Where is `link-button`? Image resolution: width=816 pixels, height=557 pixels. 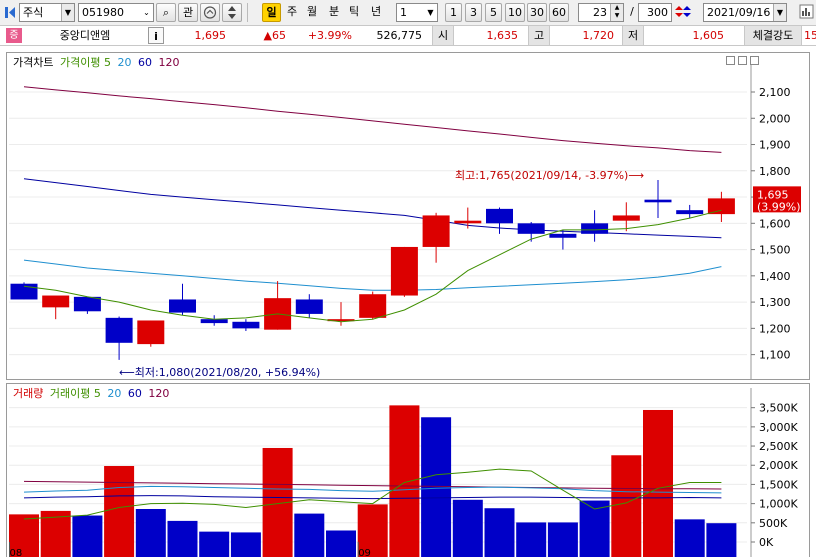
link-button is located at coordinates (210, 12).